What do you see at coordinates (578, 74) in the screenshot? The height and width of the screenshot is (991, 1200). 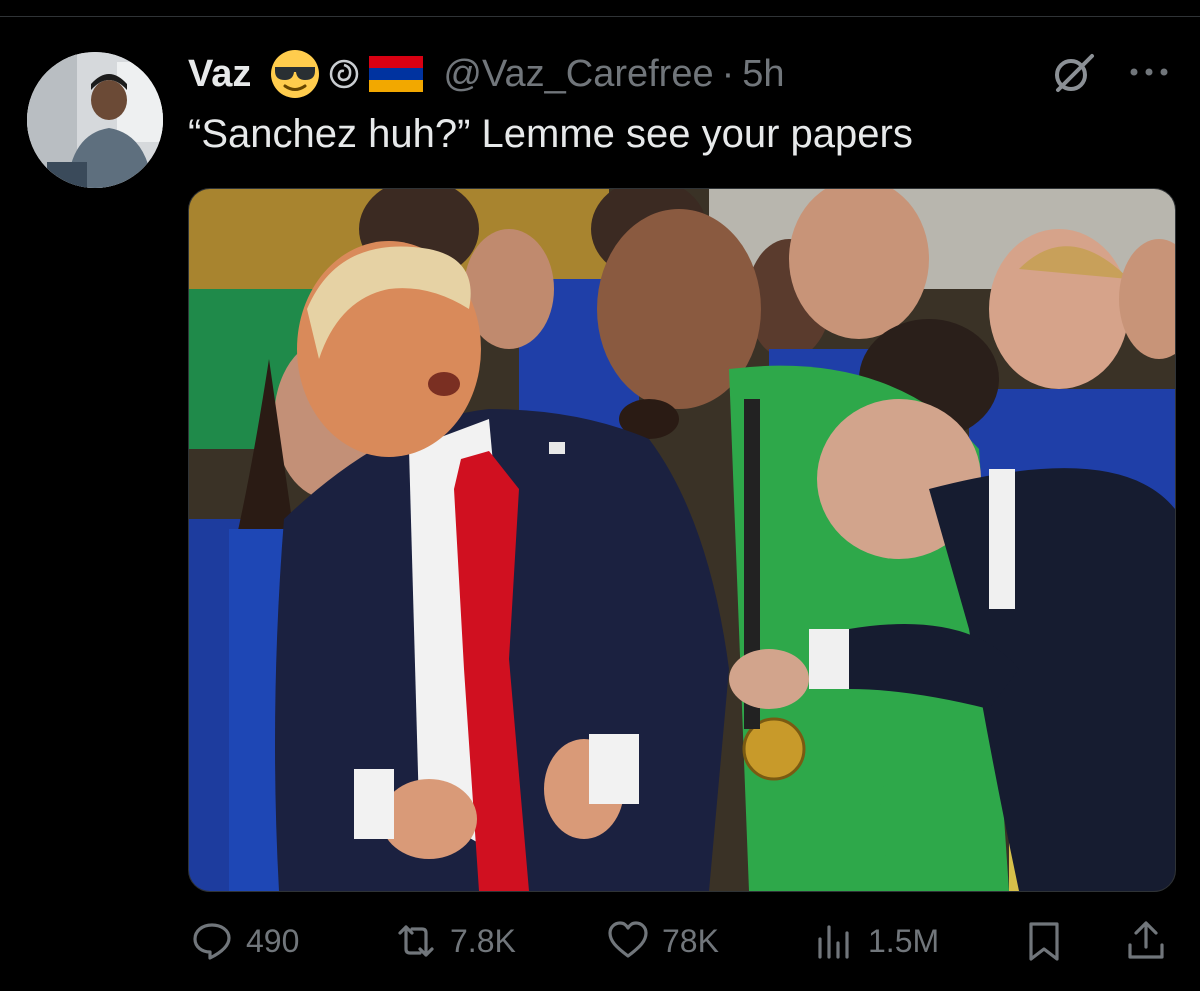 I see `author-handle: @Vaz_Carefree` at bounding box center [578, 74].